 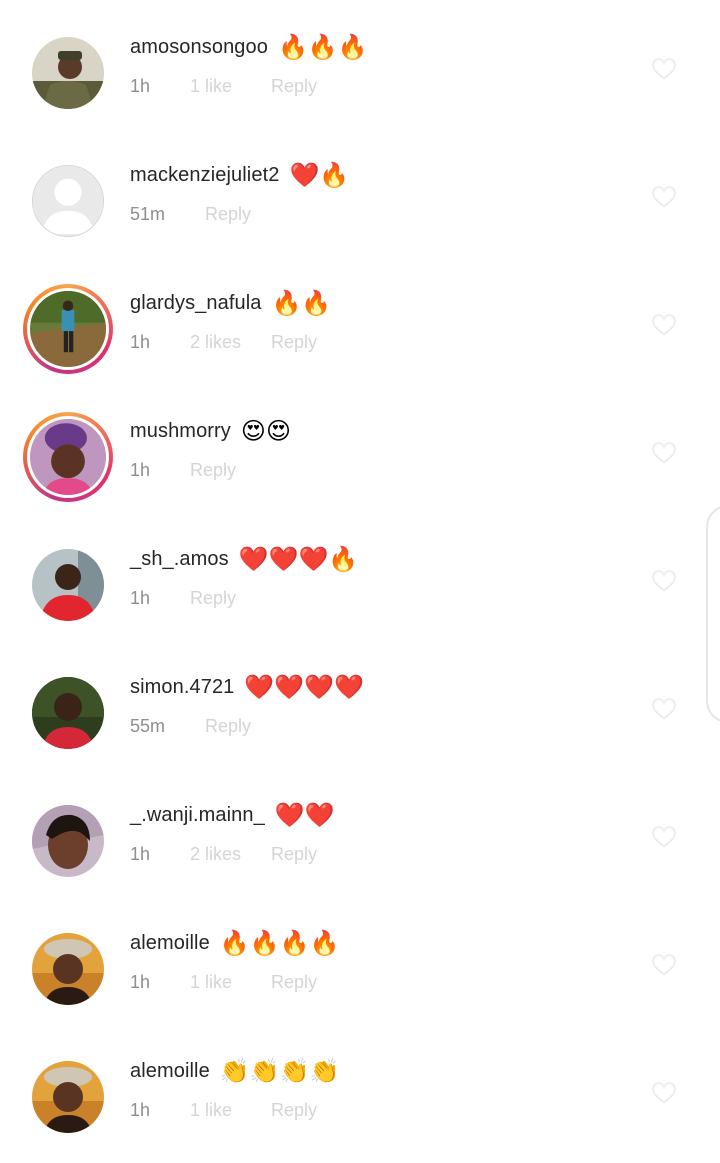 What do you see at coordinates (279, 943) in the screenshot?
I see `comment-text: 🔥🔥🔥🔥` at bounding box center [279, 943].